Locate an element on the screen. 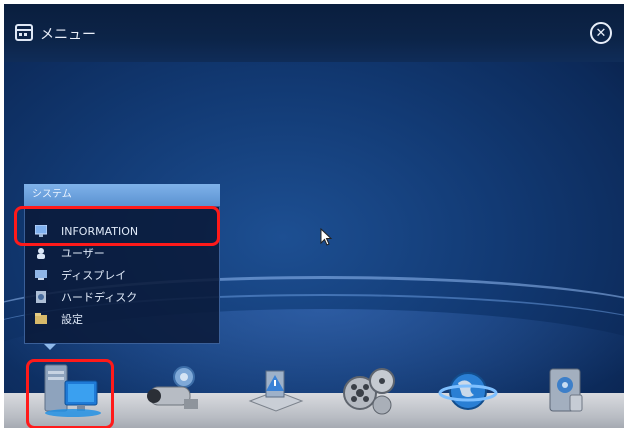  close-icon: ✕ is located at coordinates (601, 33).